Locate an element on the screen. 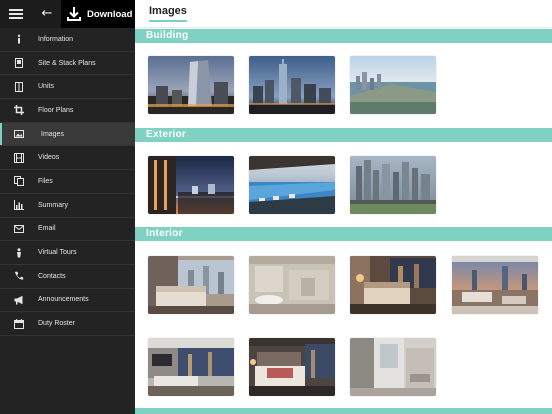  interior-bathroom-image is located at coordinates (292, 285).